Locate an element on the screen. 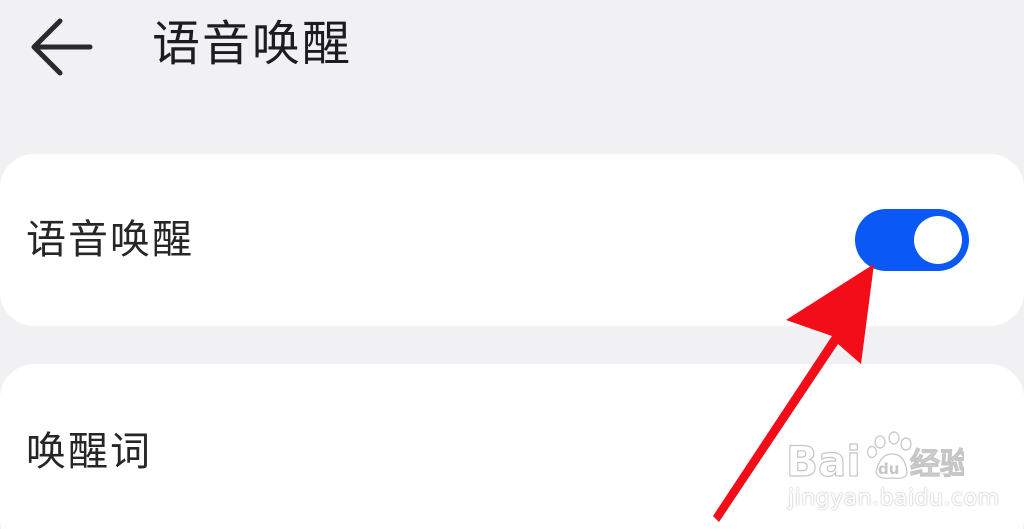  voice-wakeup-toggle is located at coordinates (912, 240).